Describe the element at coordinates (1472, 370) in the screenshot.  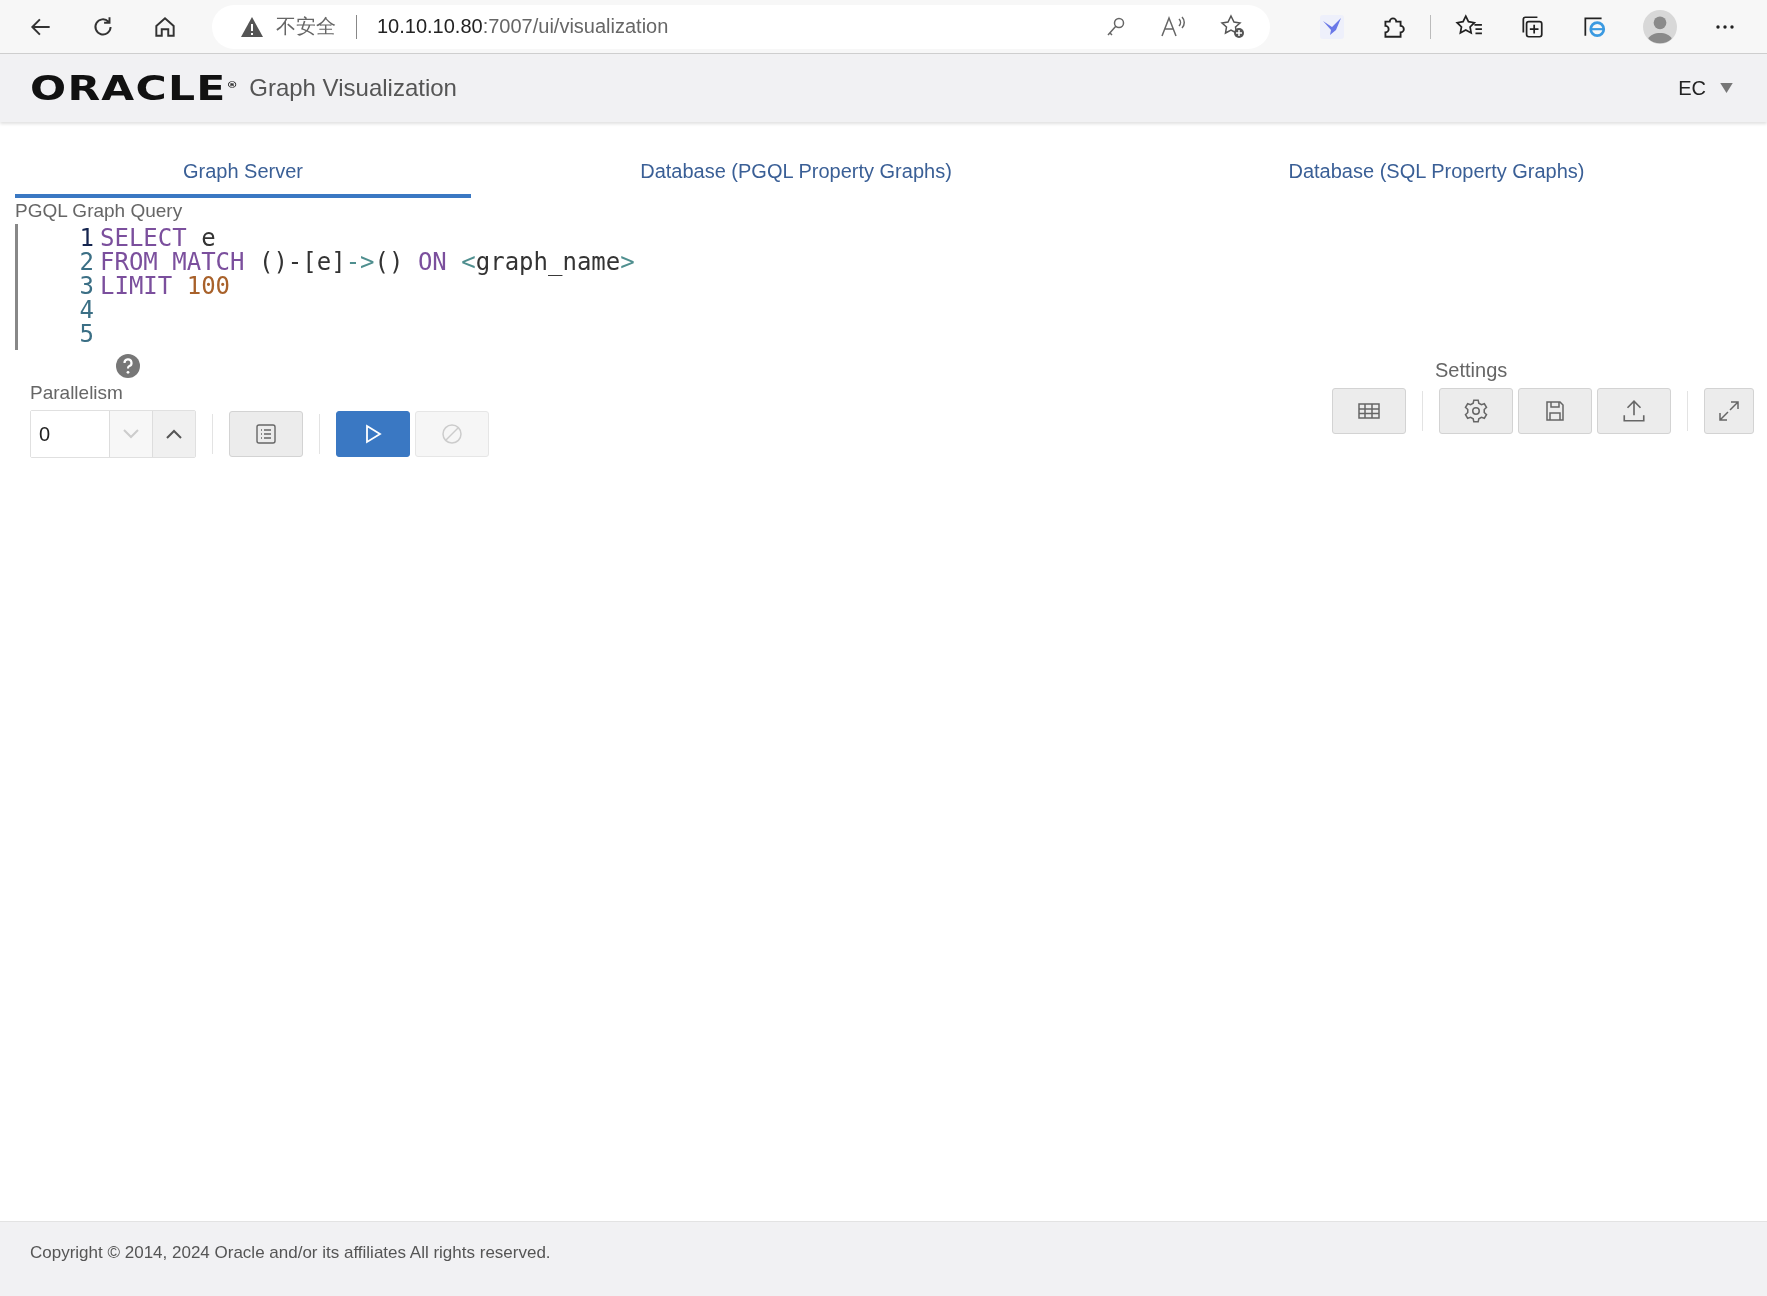
I see `settings-label: Settings` at that location.